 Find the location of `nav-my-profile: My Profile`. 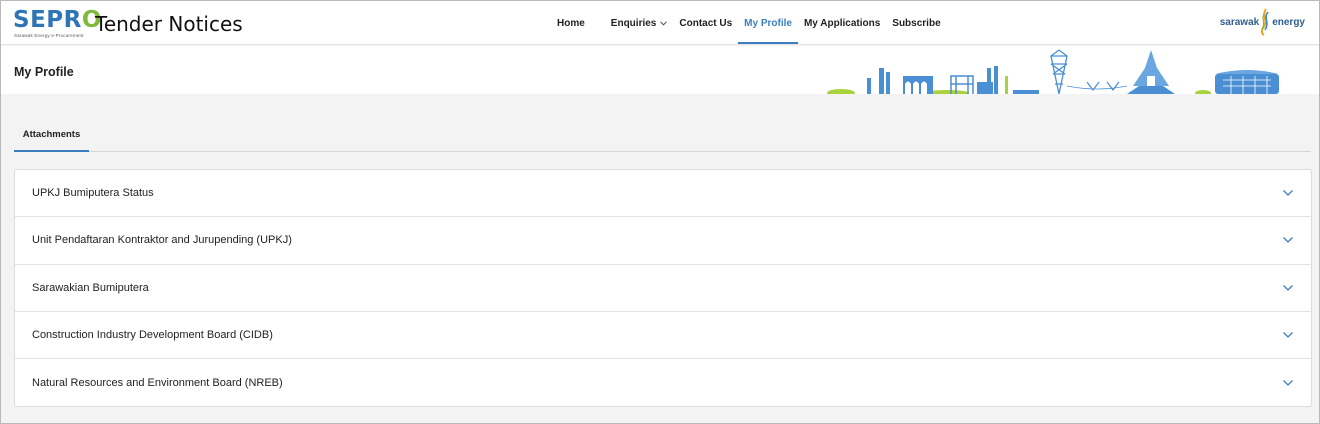

nav-my-profile: My Profile is located at coordinates (768, 23).